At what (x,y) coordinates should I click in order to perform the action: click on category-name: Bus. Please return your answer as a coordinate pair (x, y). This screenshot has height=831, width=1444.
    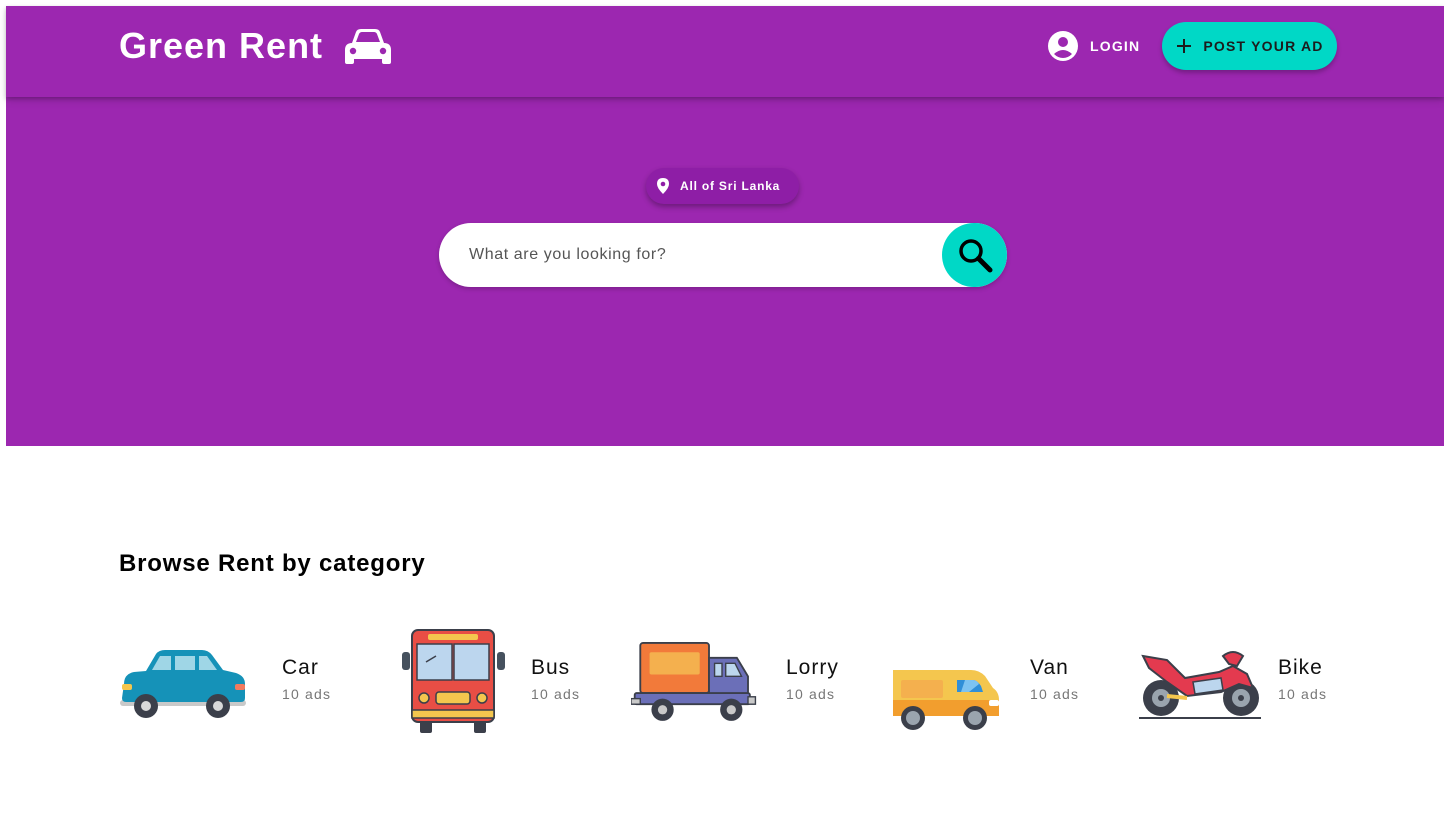
    Looking at the image, I should click on (551, 667).